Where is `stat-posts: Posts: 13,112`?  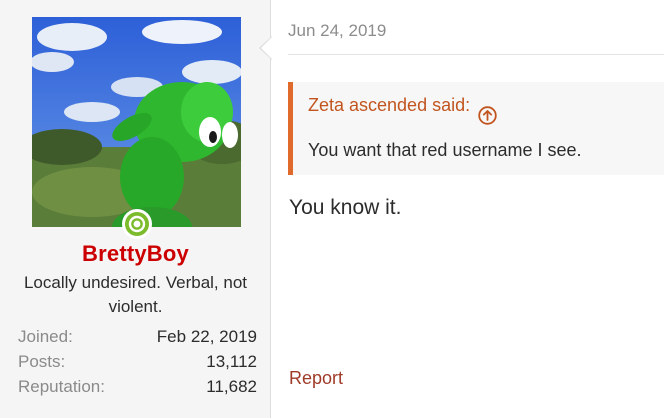
stat-posts: Posts: 13,112 is located at coordinates (137, 364).